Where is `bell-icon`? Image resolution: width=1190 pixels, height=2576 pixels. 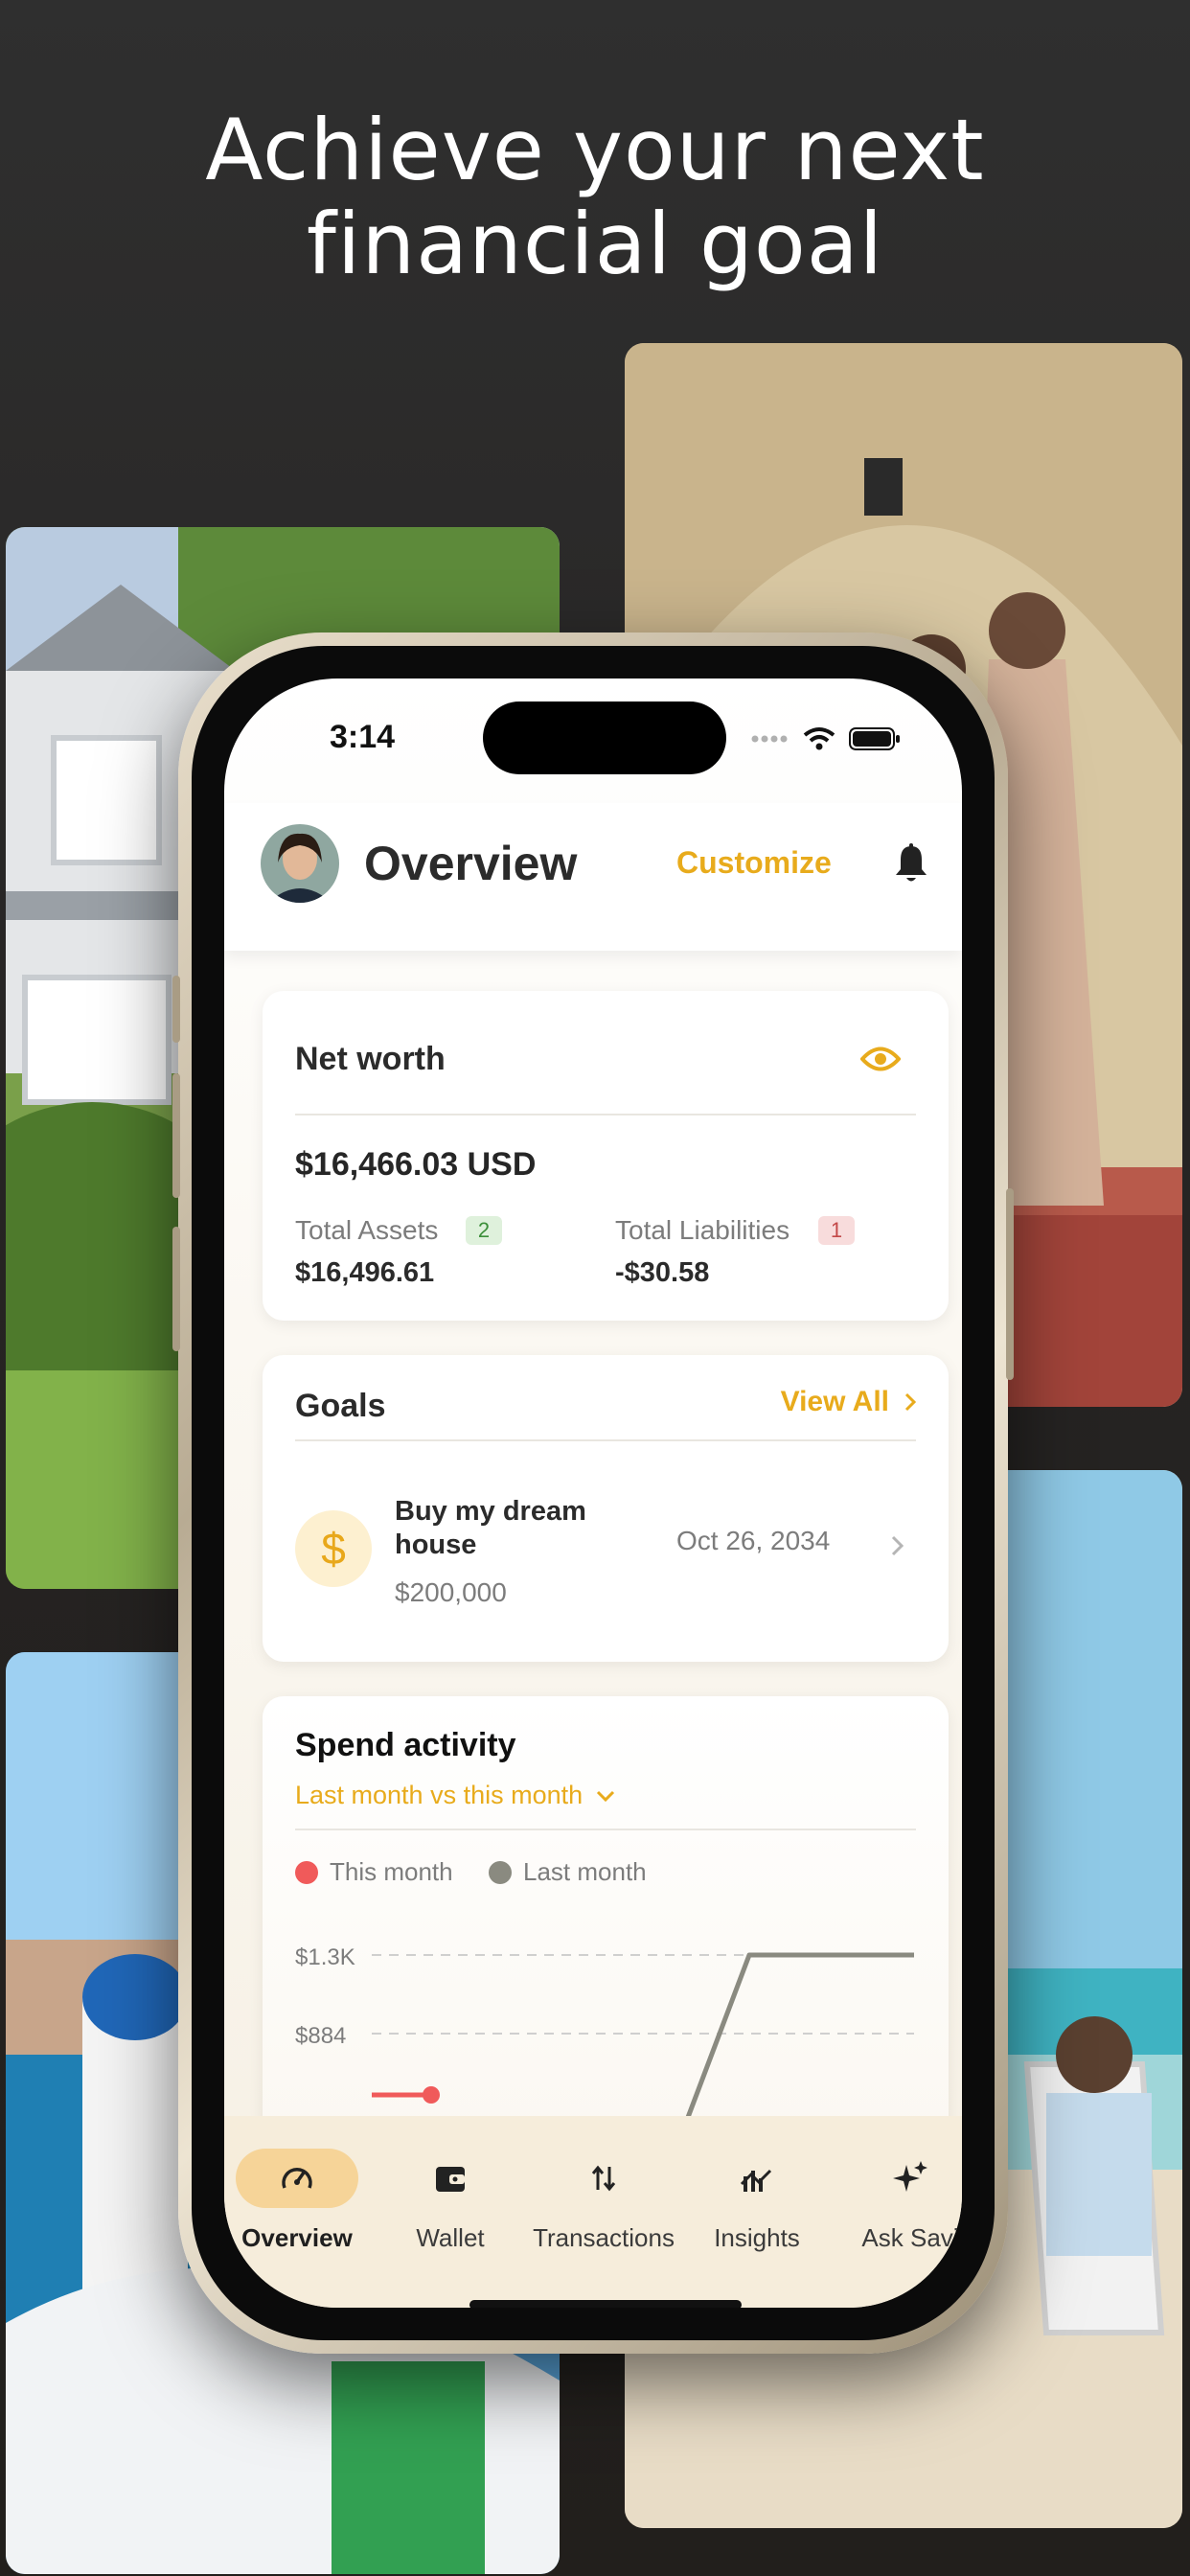 bell-icon is located at coordinates (911, 863).